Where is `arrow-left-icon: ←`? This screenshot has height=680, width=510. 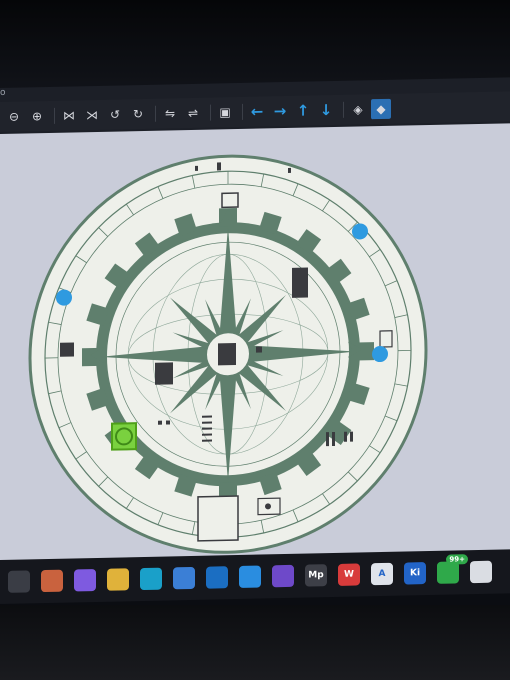
arrow-left-icon: ← is located at coordinates (257, 111).